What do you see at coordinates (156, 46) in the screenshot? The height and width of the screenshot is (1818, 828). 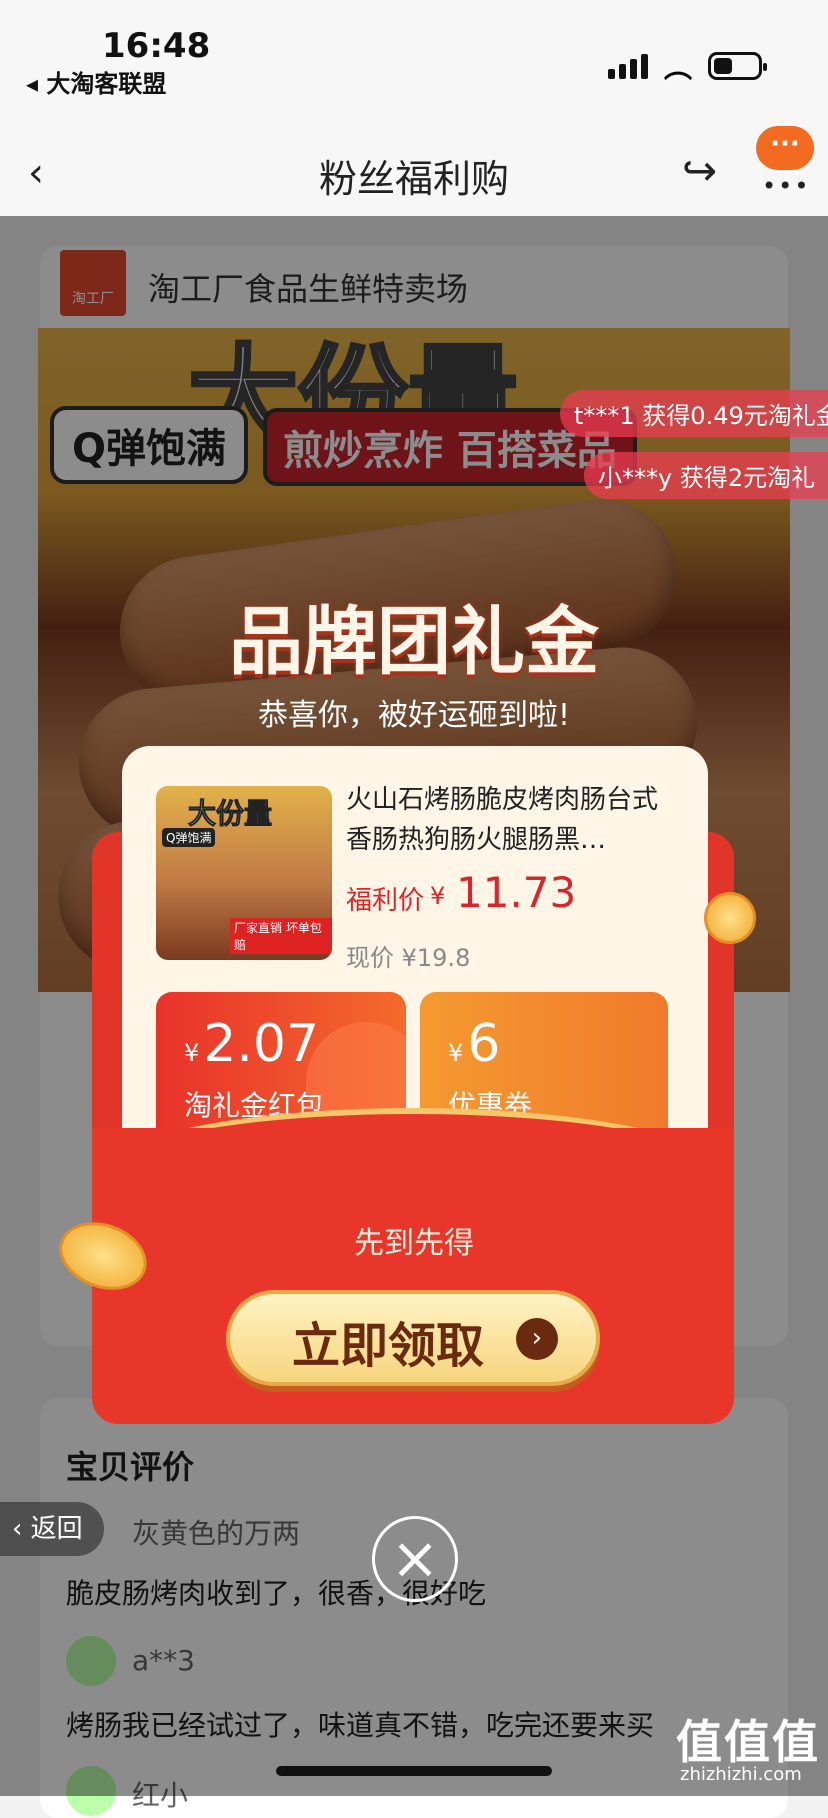 I see `status-time: 16:48` at bounding box center [156, 46].